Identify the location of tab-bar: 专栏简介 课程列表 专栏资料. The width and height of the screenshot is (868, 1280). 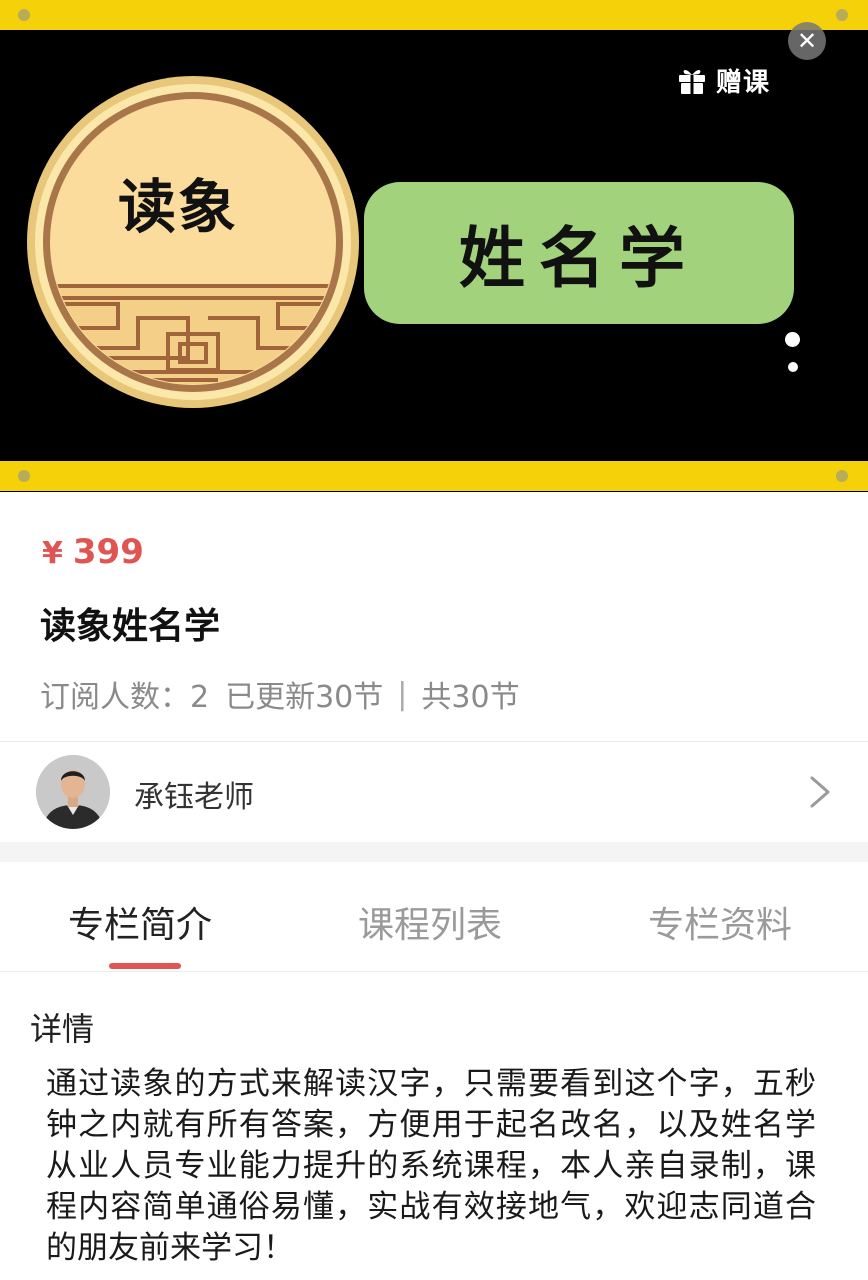
(434, 917).